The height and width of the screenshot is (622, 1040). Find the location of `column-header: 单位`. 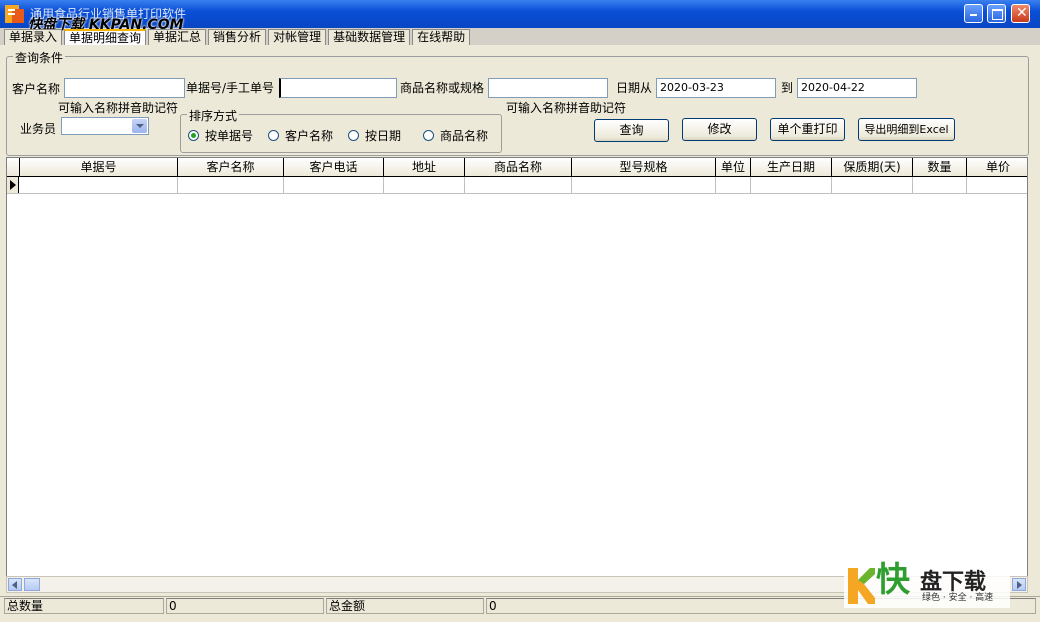

column-header: 单位 is located at coordinates (733, 167).